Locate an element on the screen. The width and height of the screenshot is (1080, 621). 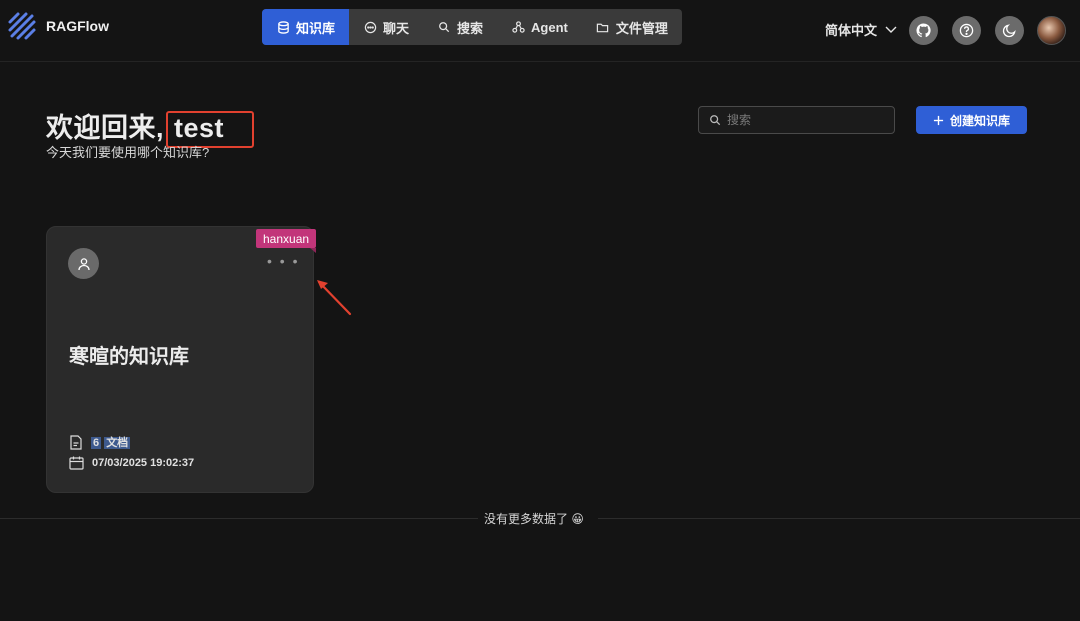
help-button is located at coordinates (966, 30).